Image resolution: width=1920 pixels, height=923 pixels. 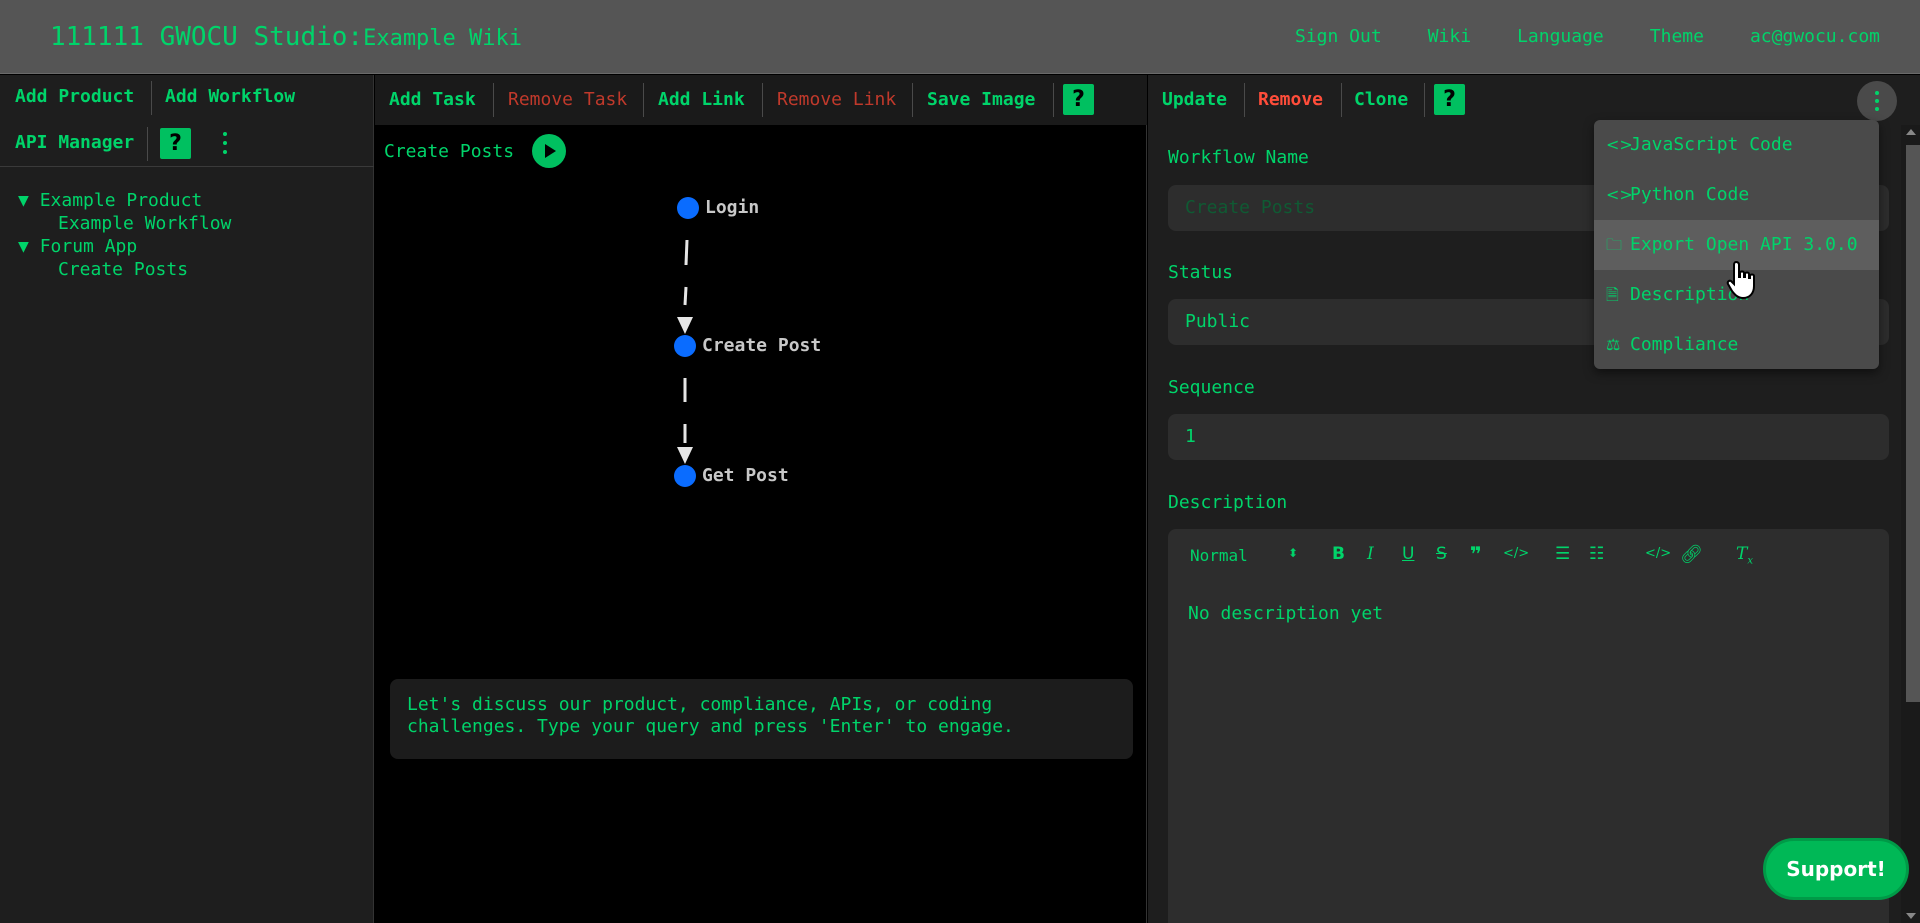 What do you see at coordinates (187, 121) in the screenshot?
I see `sidebar-toolbar: Add Product Add Workflow API Manager ?` at bounding box center [187, 121].